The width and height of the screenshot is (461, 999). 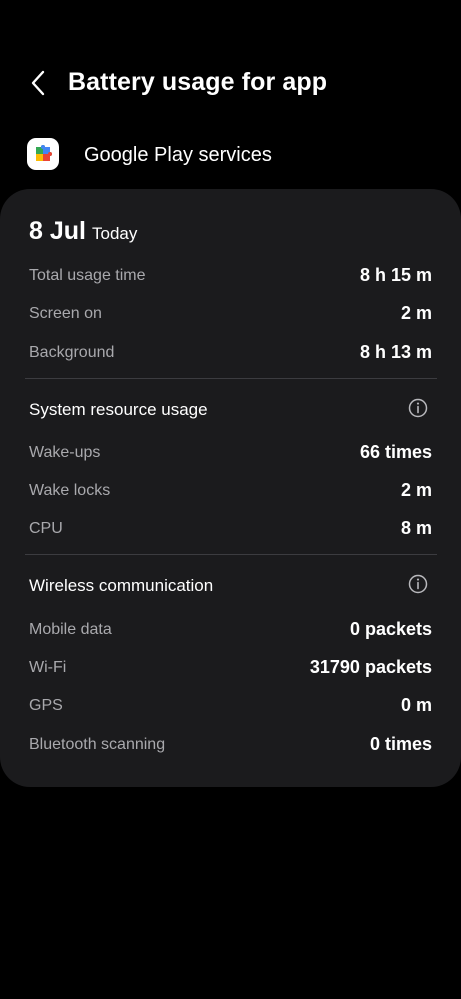 What do you see at coordinates (97, 744) in the screenshot?
I see `row-label: Bluetooth scanning` at bounding box center [97, 744].